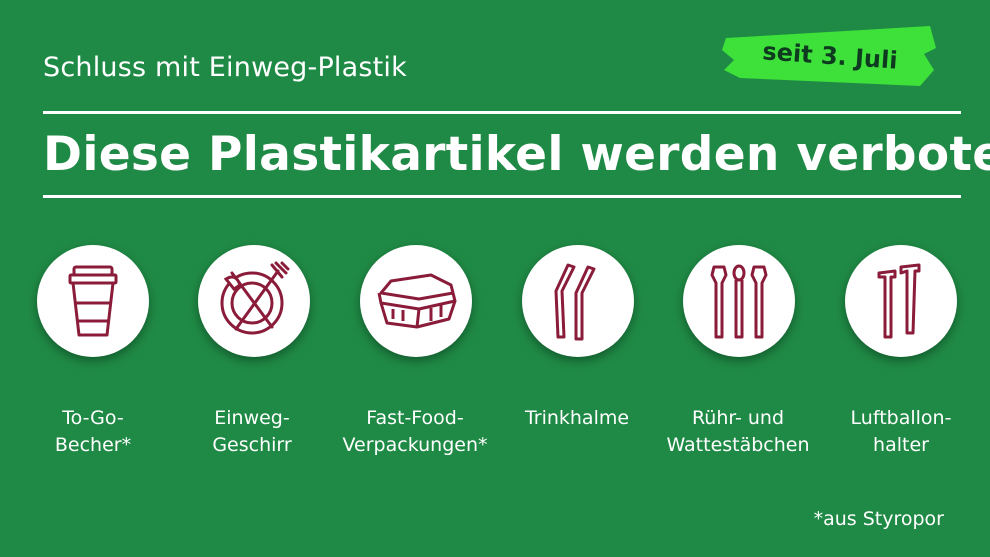  I want to click on label-line-1: Rühr- und, so click(738, 418).